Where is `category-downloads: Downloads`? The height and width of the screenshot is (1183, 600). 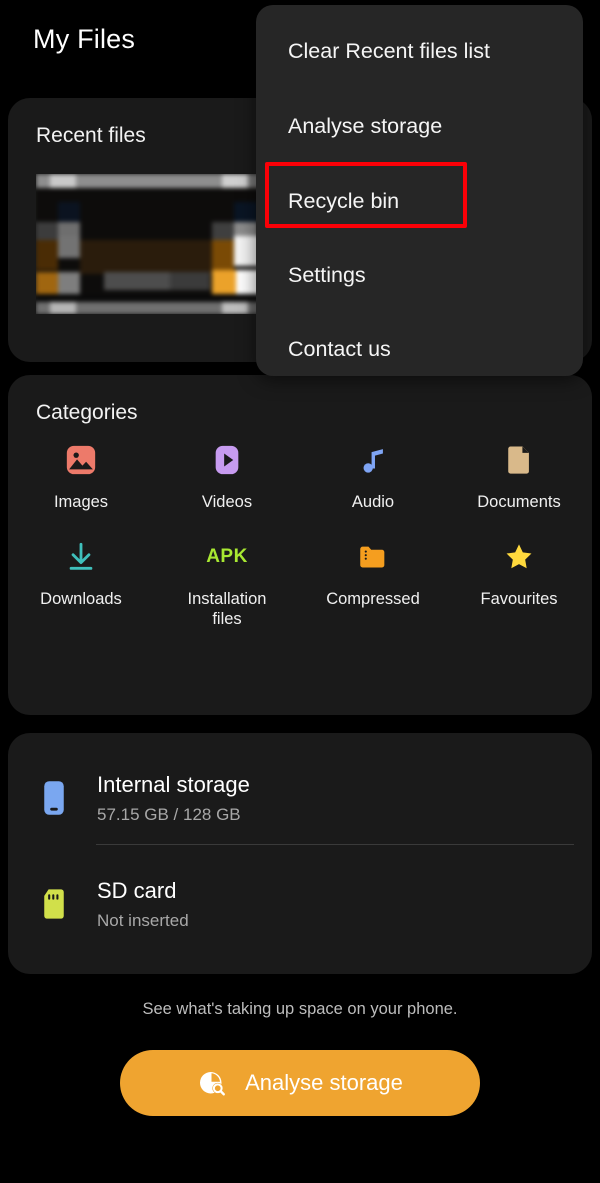
category-downloads: Downloads is located at coordinates (81, 583).